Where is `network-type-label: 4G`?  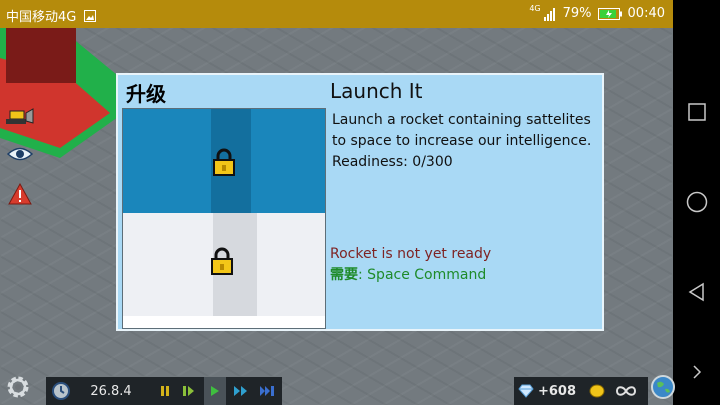
network-type-label: 4G is located at coordinates (535, 8).